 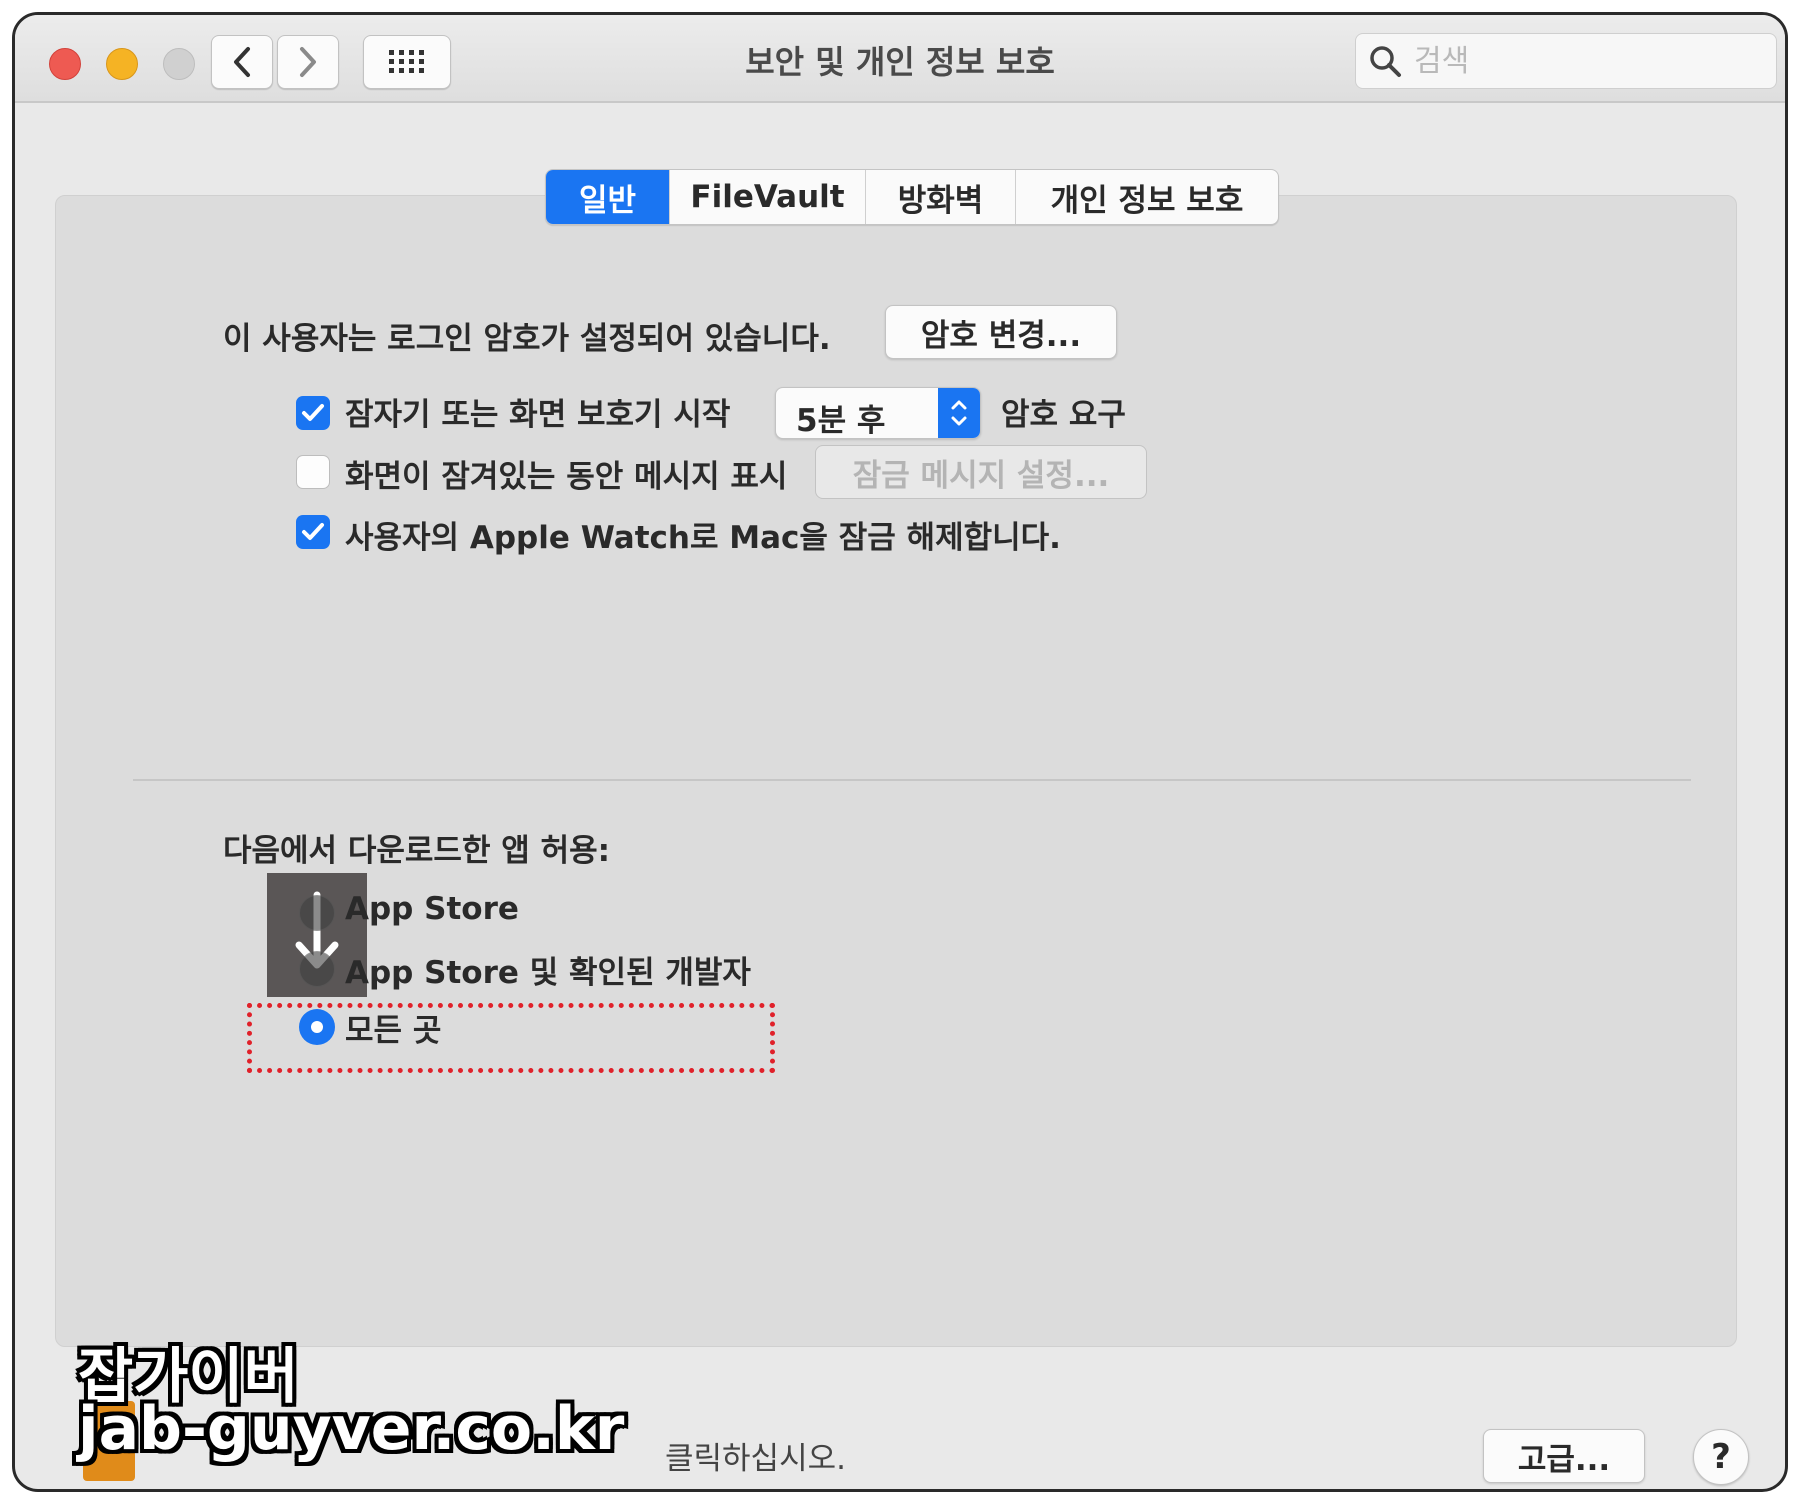 What do you see at coordinates (566, 477) in the screenshot?
I see `show-message-label: 화면이 잠겨있는 동안 메시지 표시` at bounding box center [566, 477].